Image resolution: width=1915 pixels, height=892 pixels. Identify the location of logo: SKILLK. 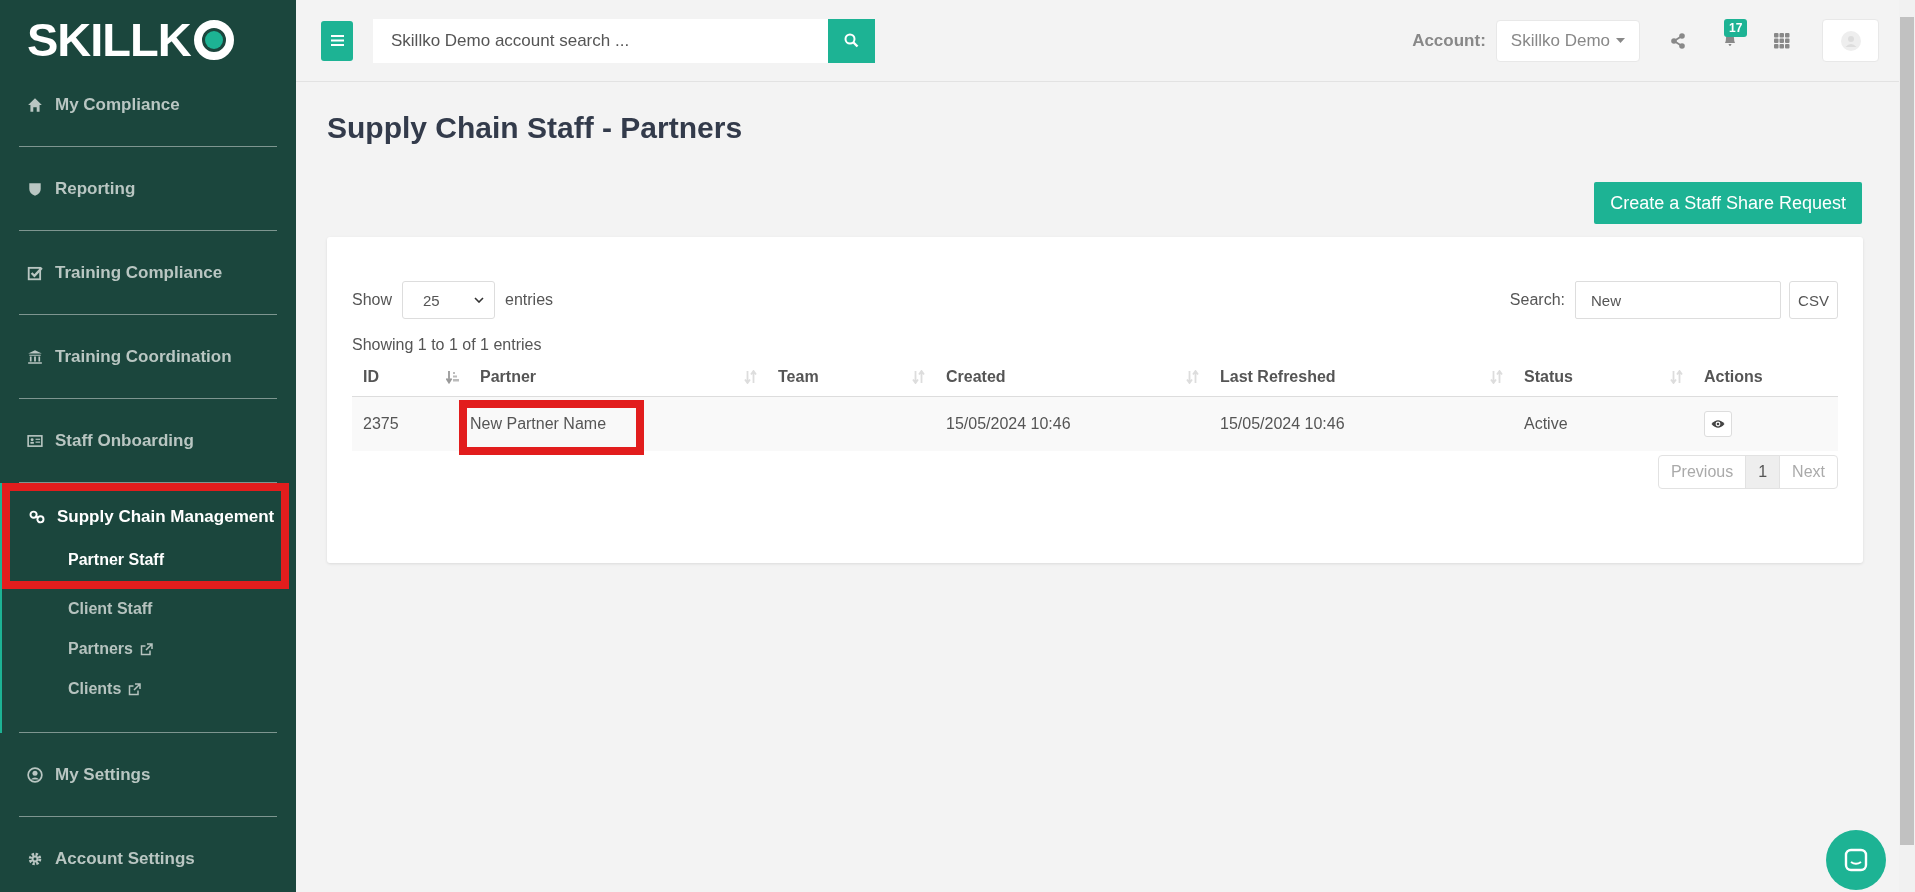
(148, 31).